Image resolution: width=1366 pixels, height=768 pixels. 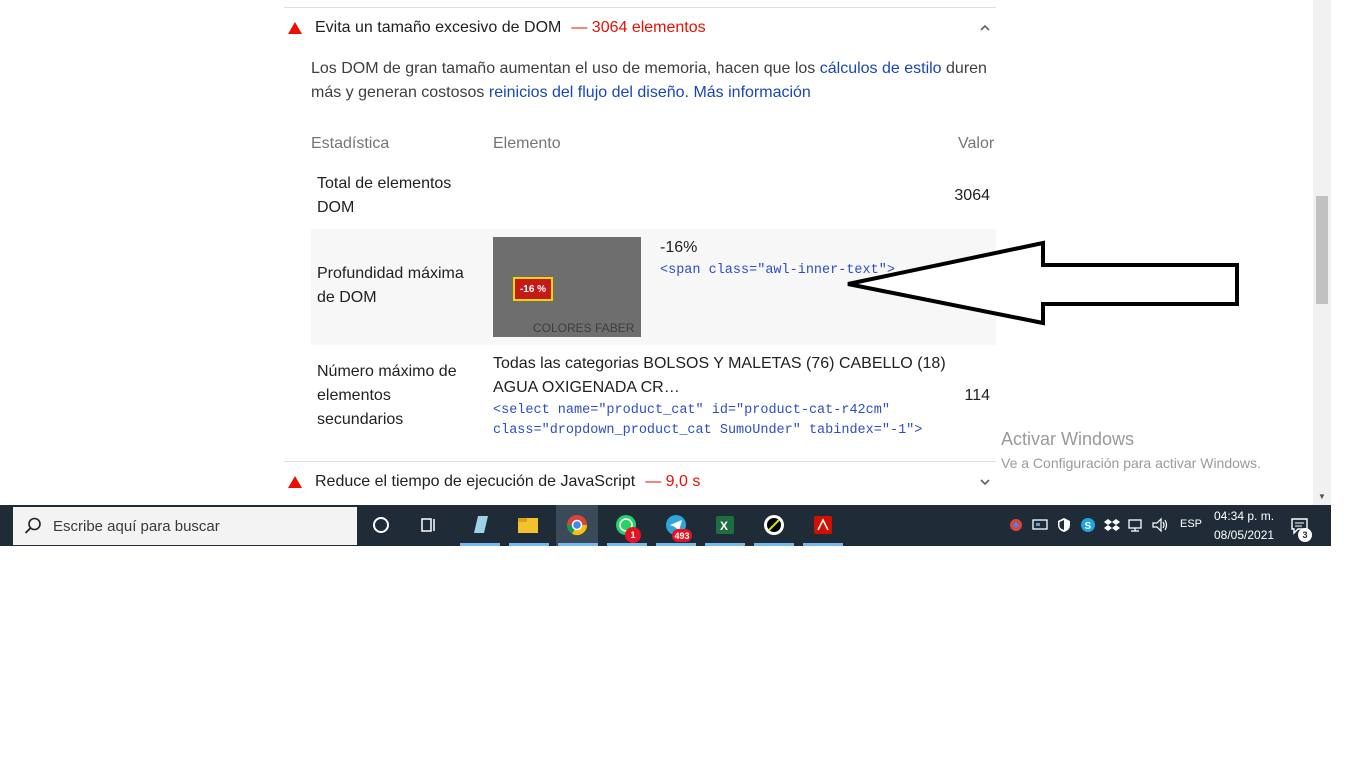 I want to click on notes-app-icon, so click(x=480, y=525).